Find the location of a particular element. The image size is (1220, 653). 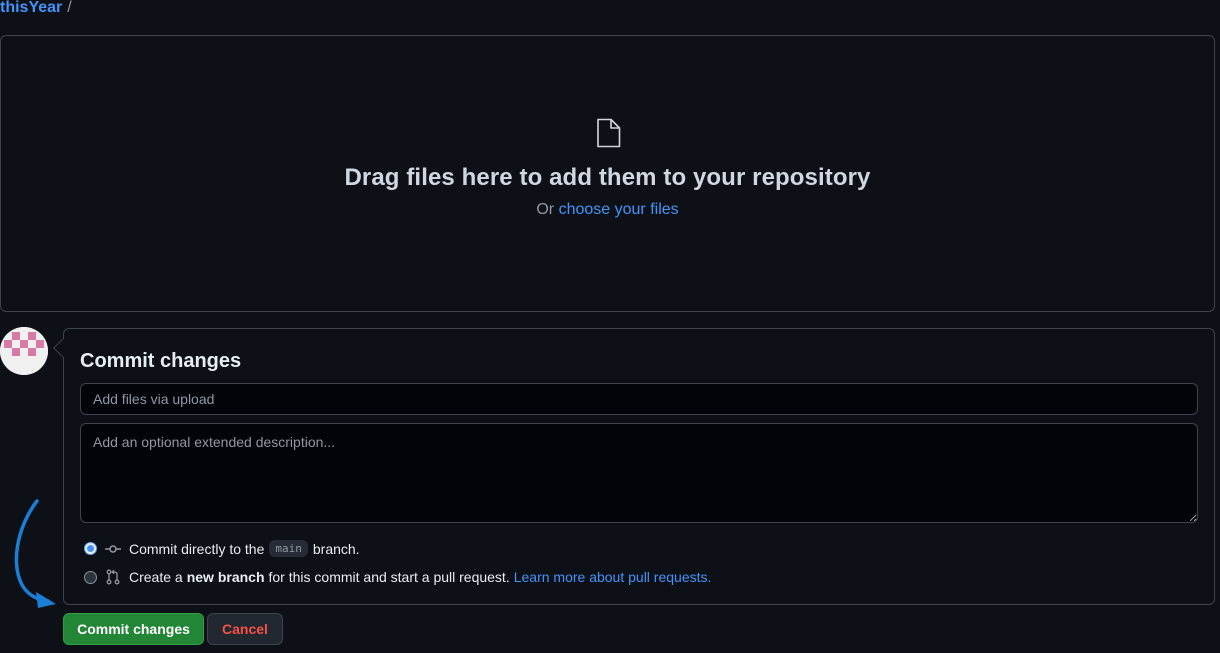

commit-changes-button: Commit changes is located at coordinates (133, 629).